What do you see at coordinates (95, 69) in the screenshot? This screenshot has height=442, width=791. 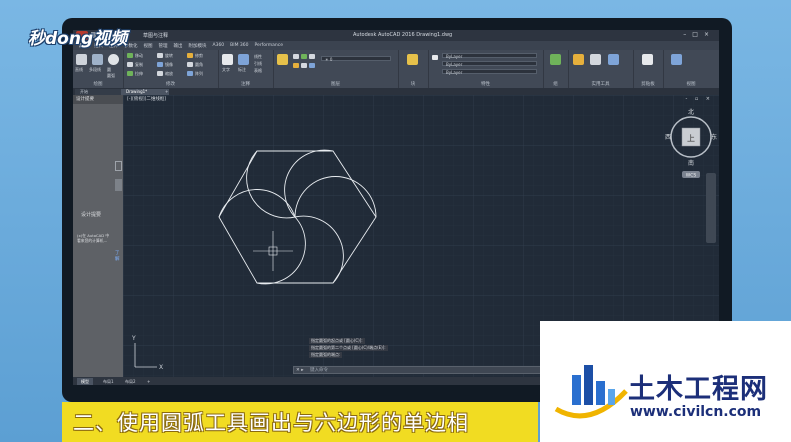 I see `polyline-label: 多段线` at bounding box center [95, 69].